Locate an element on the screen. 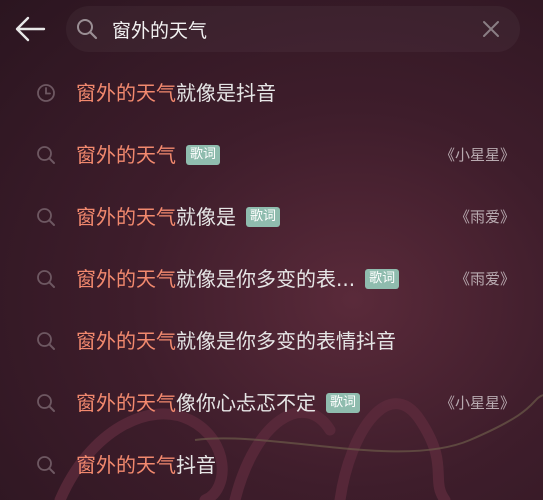 This screenshot has width=543, height=500. suggestion-text: 窗外的天气就像是抖音 is located at coordinates (176, 93).